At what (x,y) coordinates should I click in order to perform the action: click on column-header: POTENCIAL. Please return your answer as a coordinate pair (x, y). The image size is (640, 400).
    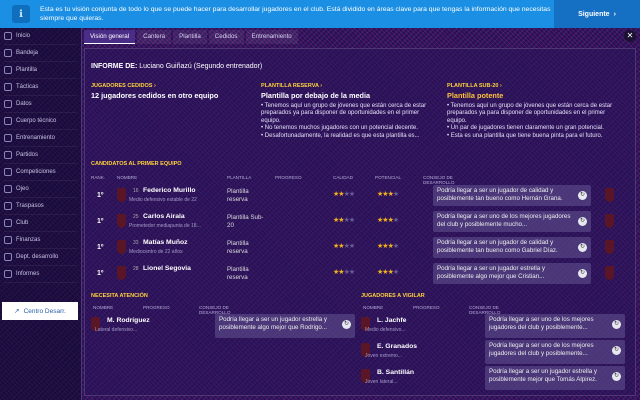
    Looking at the image, I should click on (388, 177).